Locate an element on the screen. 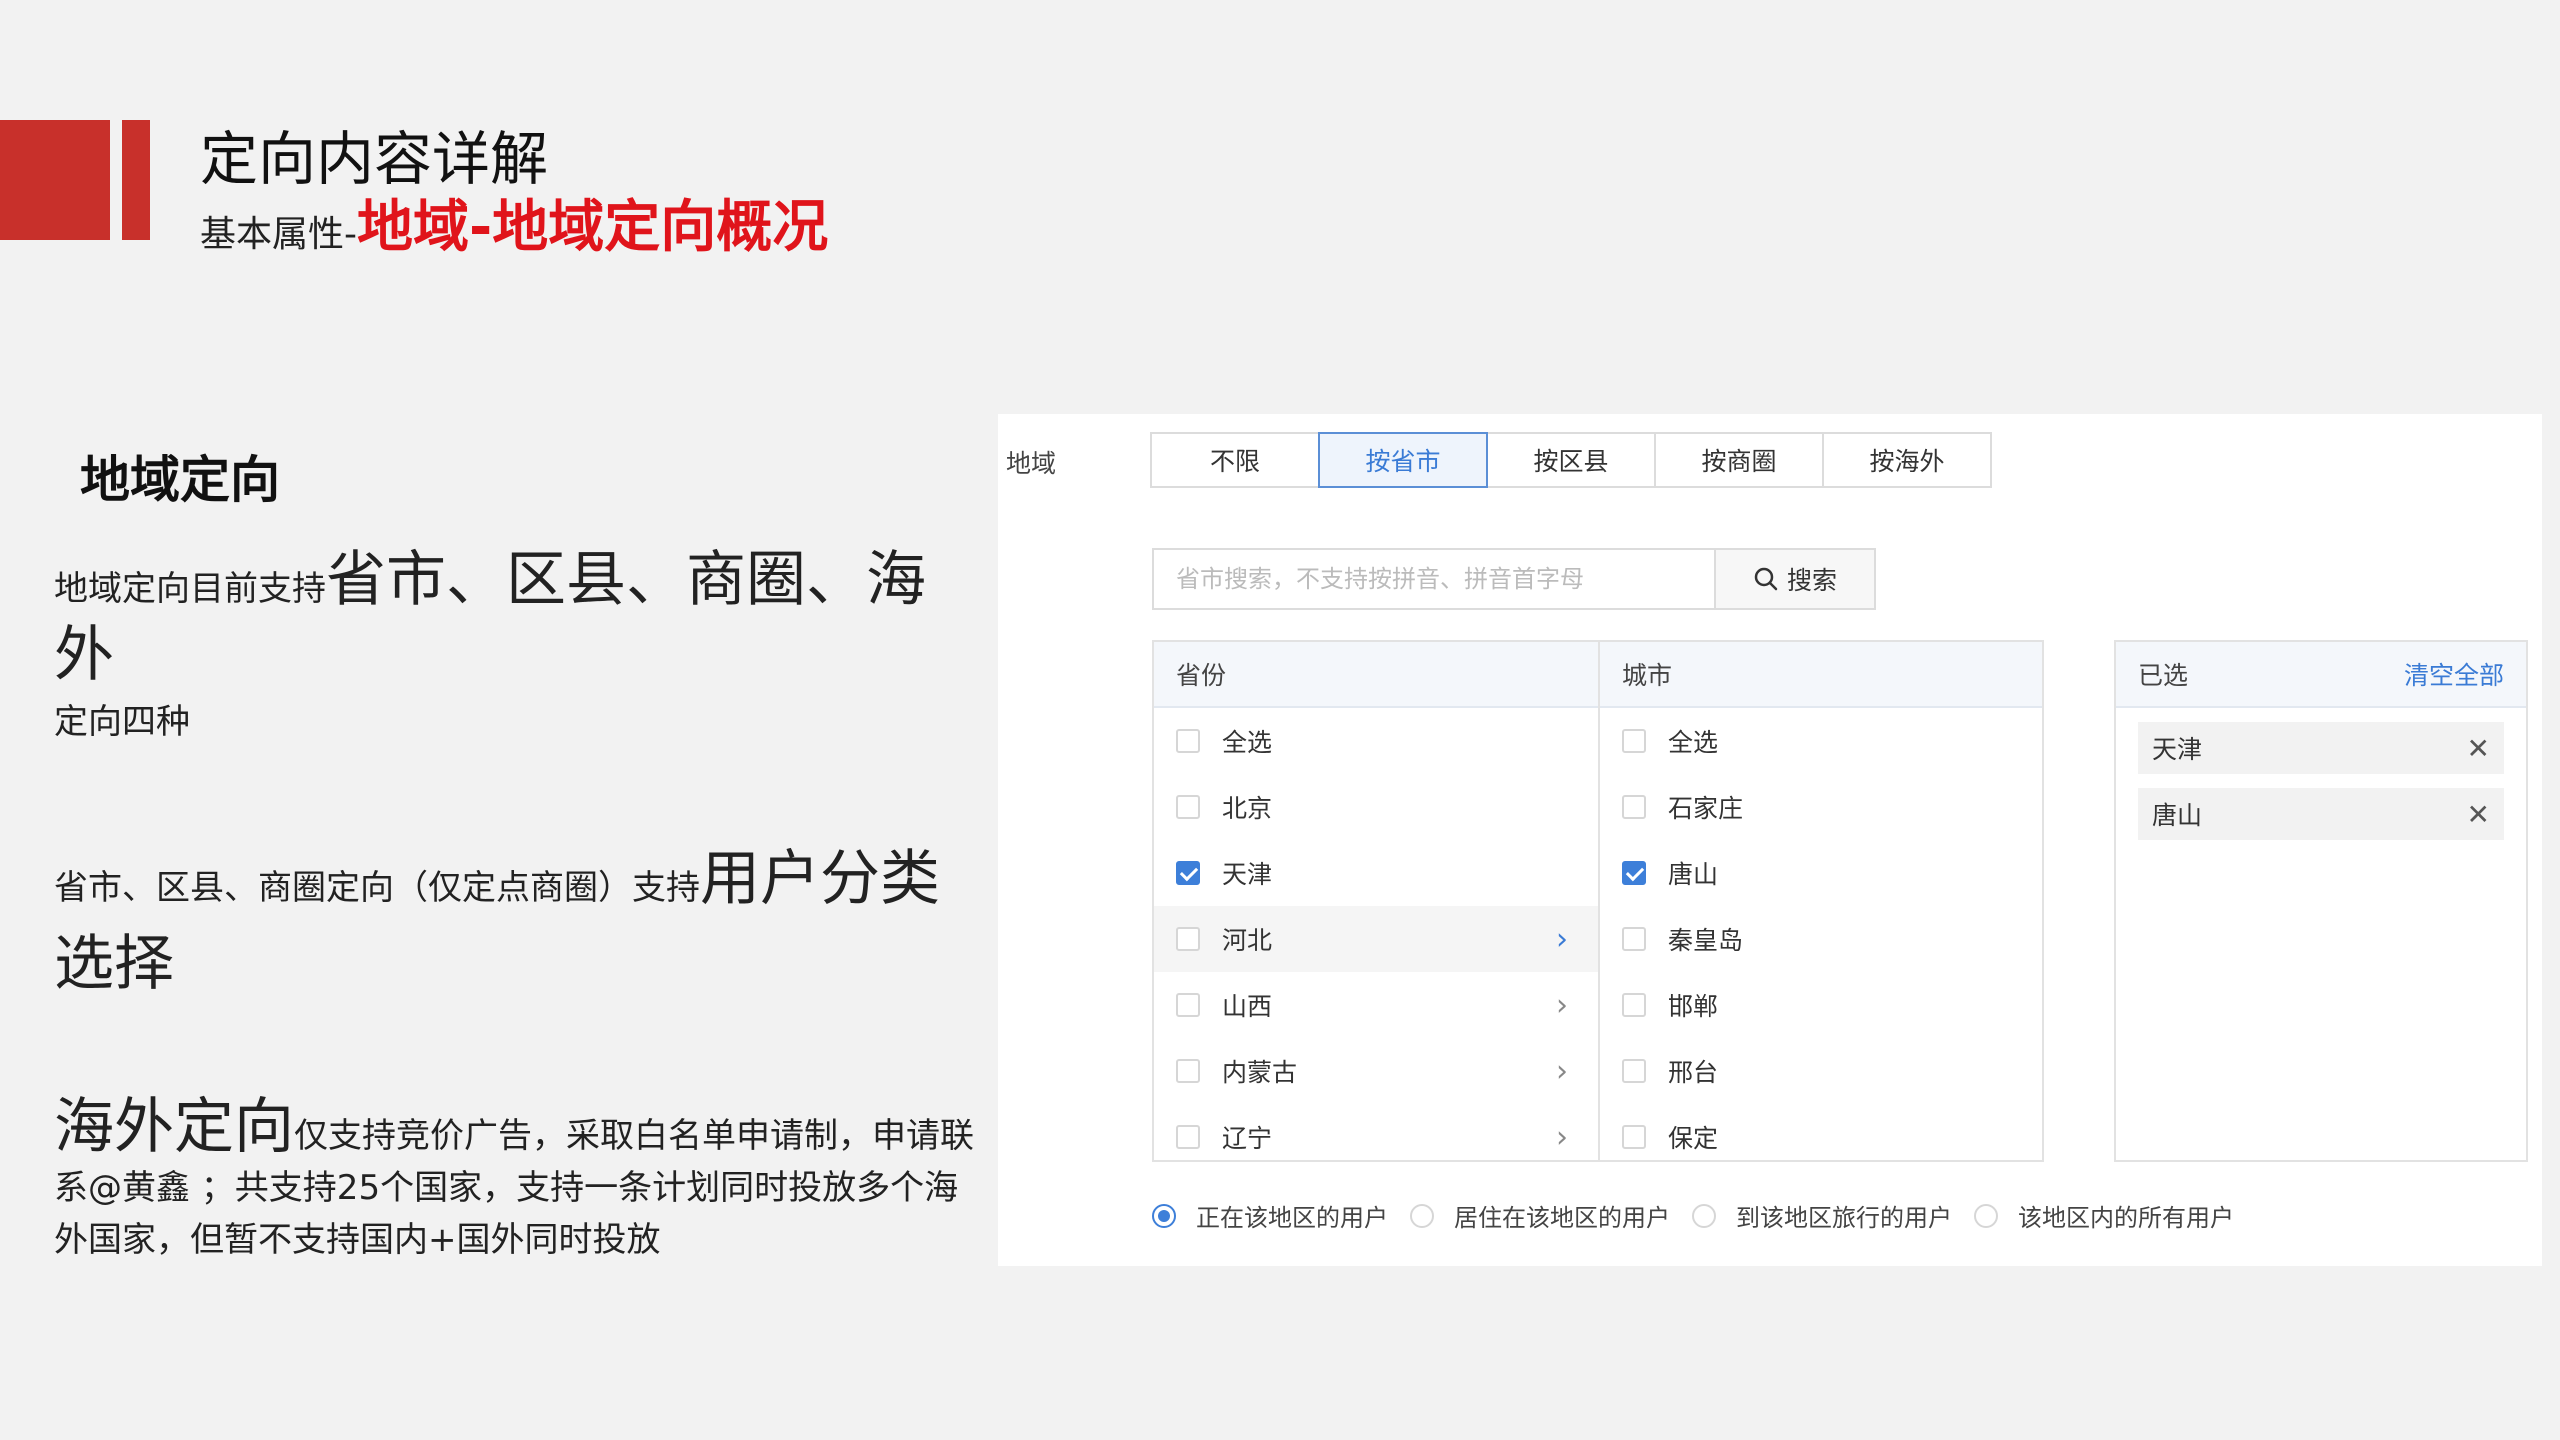 This screenshot has height=1440, width=2560. paragraph-user-category: 省市、区县、商圈定向（仅定点商圈）支持用户分类选择 is located at coordinates (519, 929).